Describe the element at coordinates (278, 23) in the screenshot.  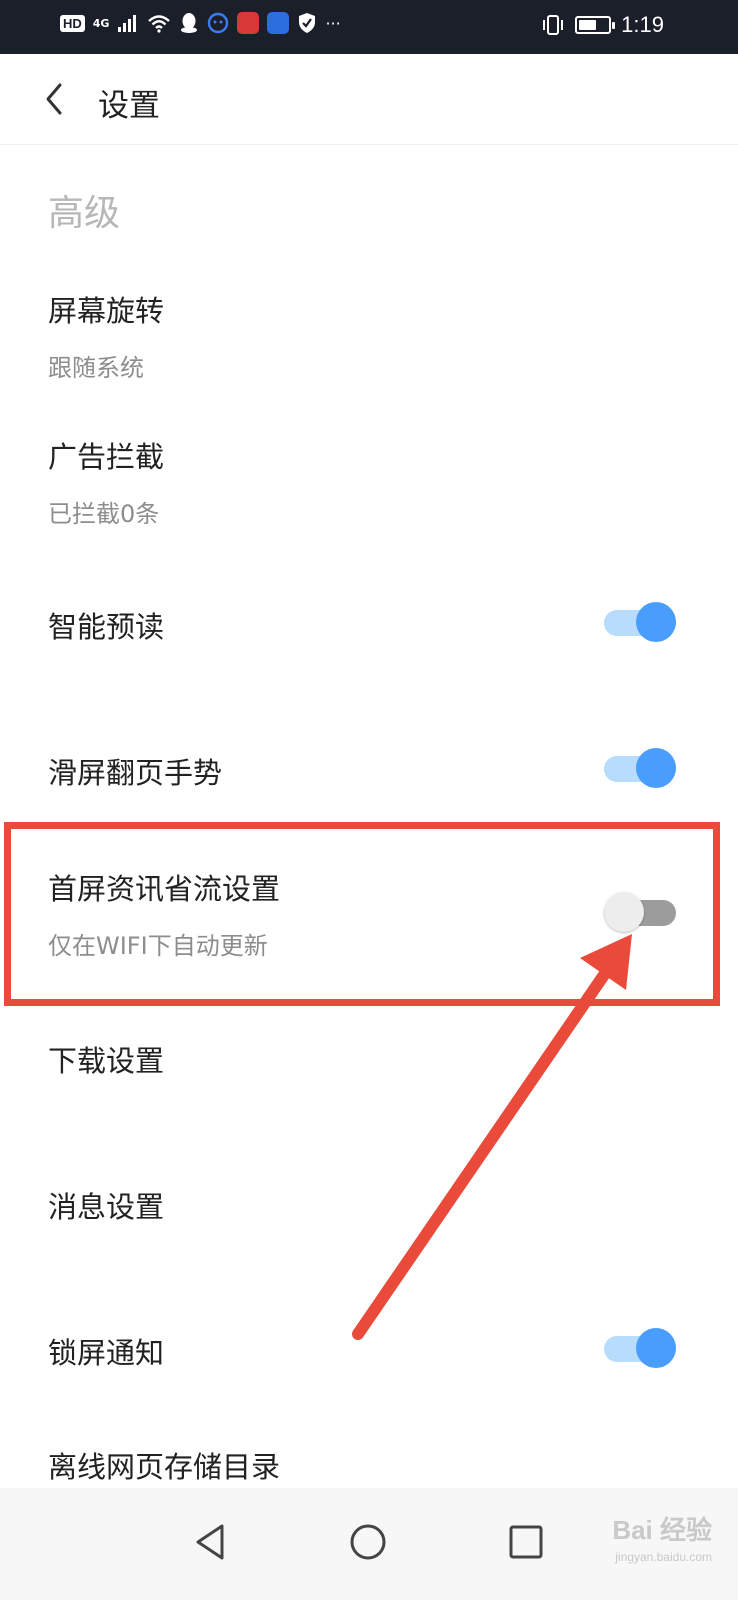
I see `bulb-app-icon` at that location.